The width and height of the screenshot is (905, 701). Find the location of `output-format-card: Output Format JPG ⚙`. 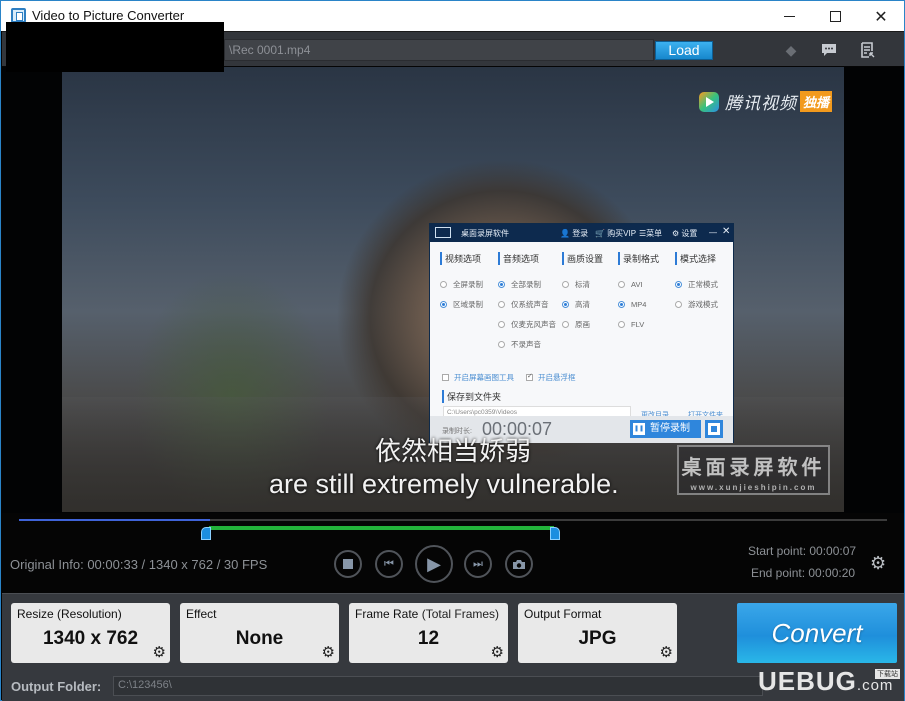

output-format-card: Output Format JPG ⚙ is located at coordinates (597, 633).